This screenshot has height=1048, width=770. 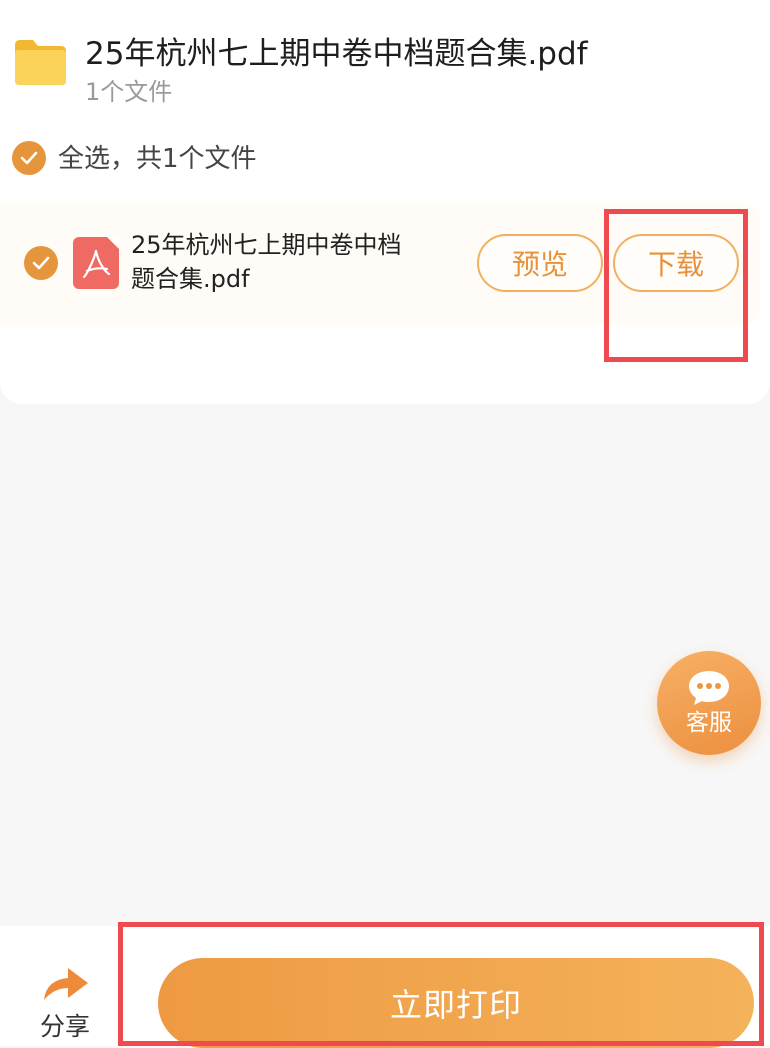 I want to click on print-now-button: 立即打印, so click(x=456, y=1003).